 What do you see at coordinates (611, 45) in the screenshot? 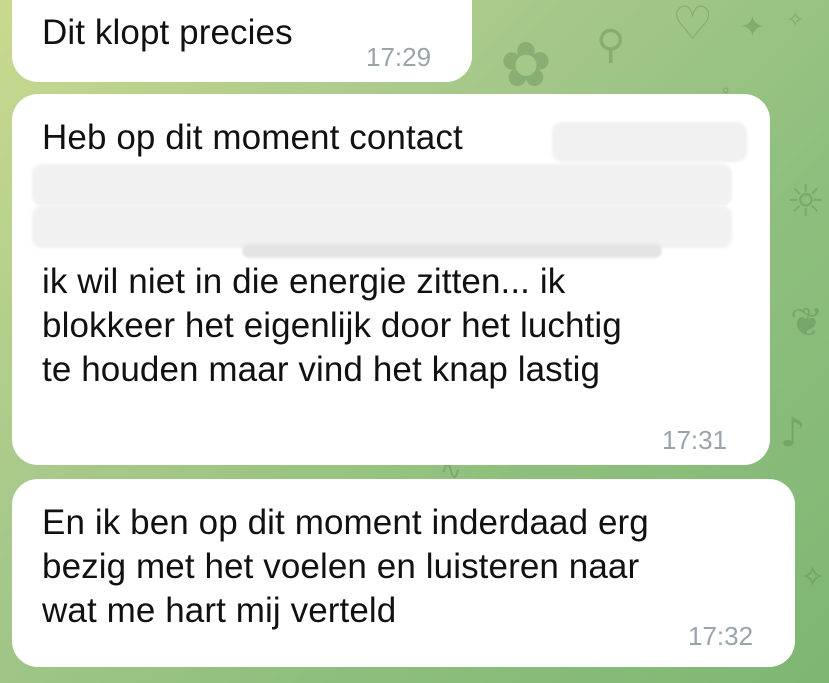
I see `magic-wand-doodle-icon: ⚲` at bounding box center [611, 45].